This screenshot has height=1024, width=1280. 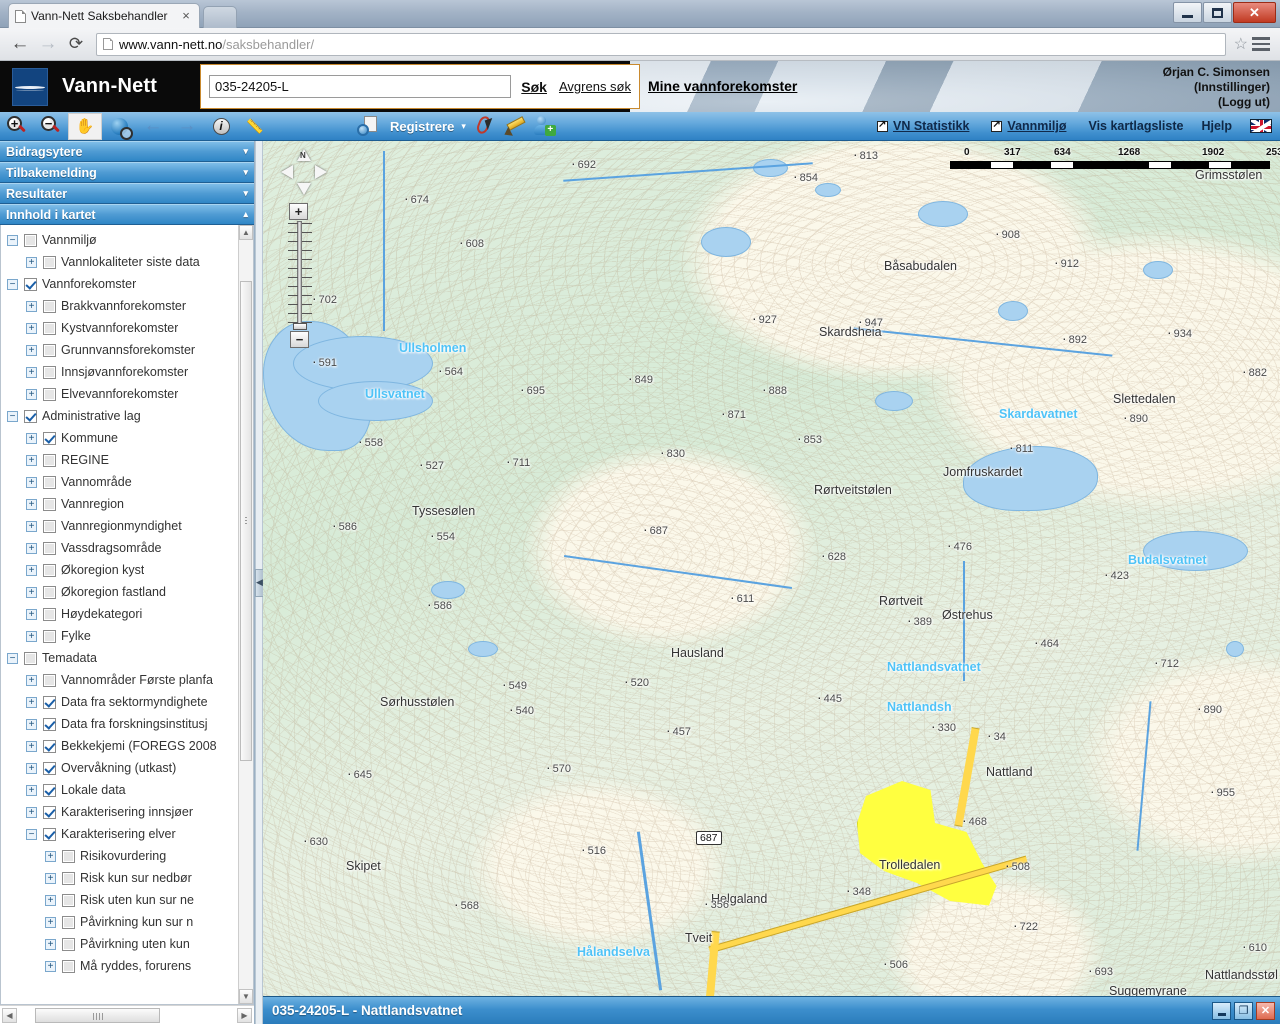 I want to click on pan-east-icon, so click(x=321, y=172).